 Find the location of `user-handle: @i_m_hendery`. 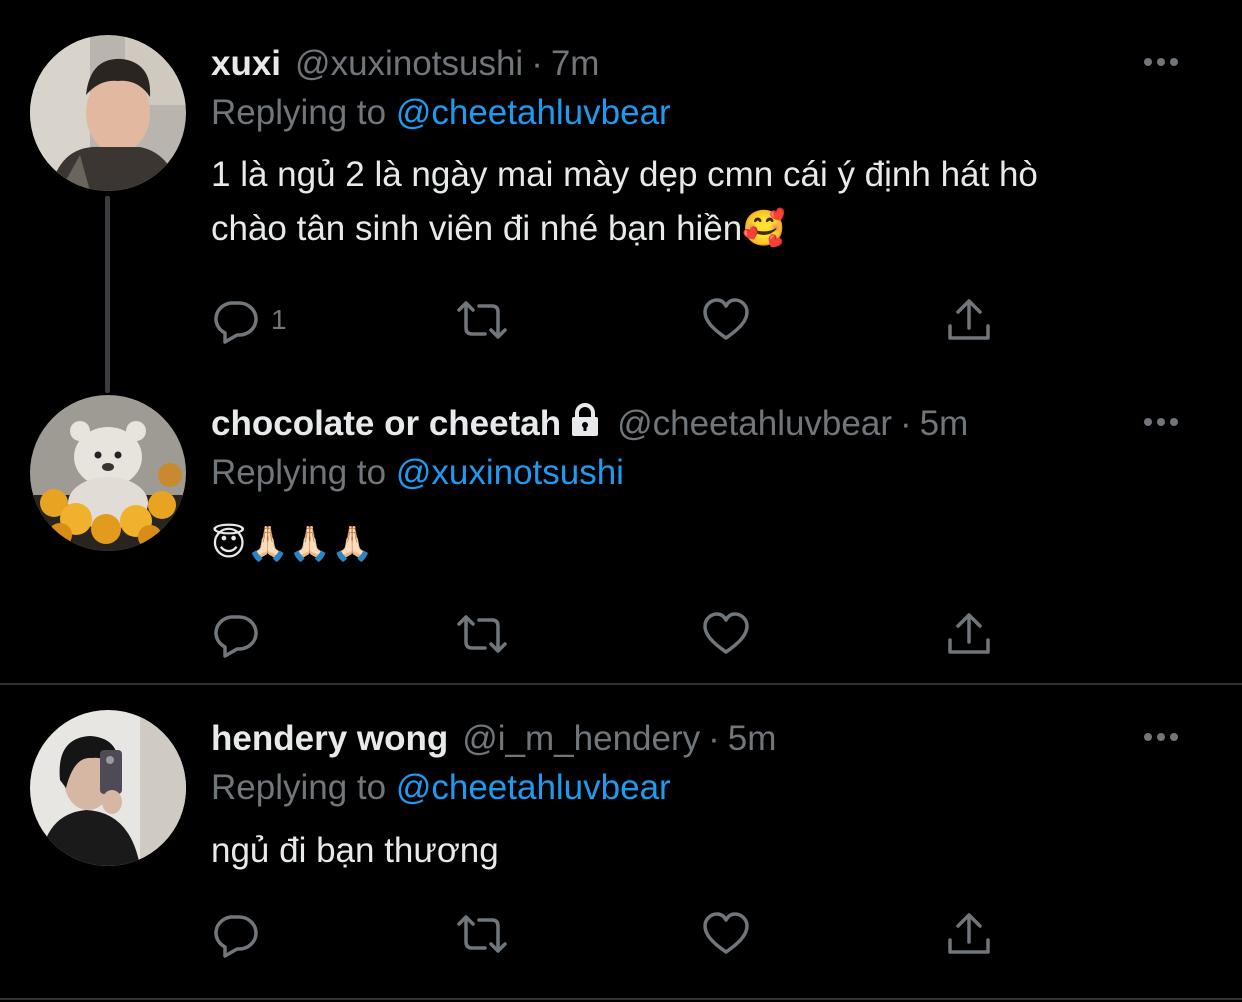

user-handle: @i_m_hendery is located at coordinates (581, 739).